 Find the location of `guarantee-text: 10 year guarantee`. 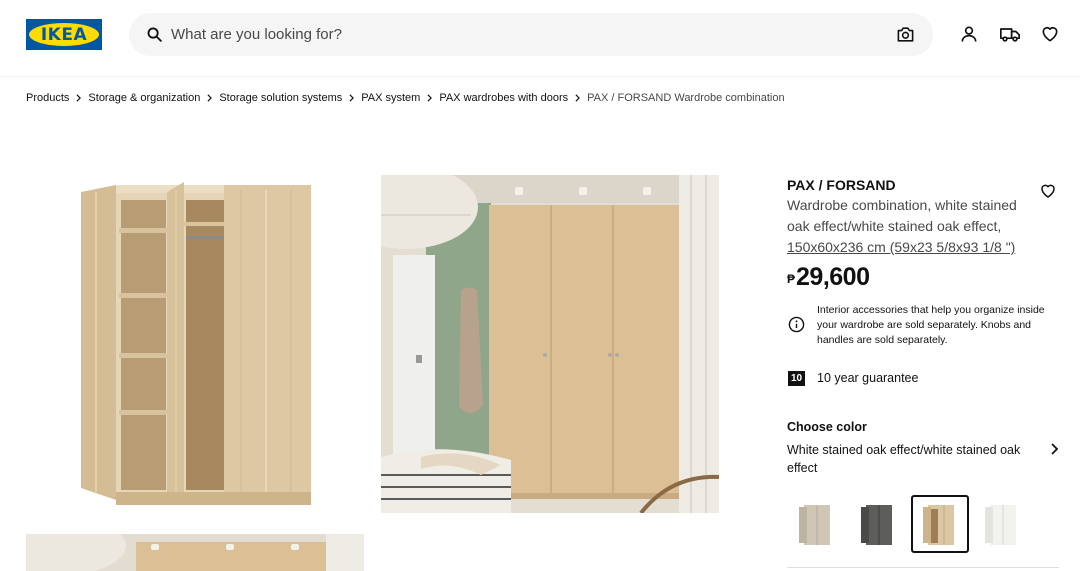

guarantee-text: 10 year guarantee is located at coordinates (867, 378).